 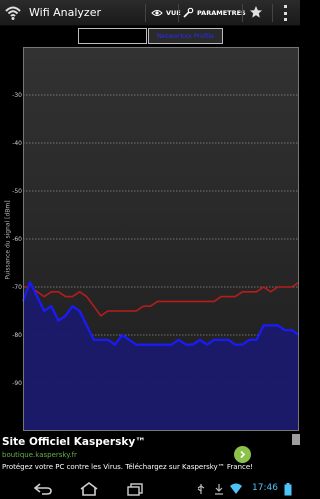 I want to click on wifi-signal-icon, so click(x=236, y=488).